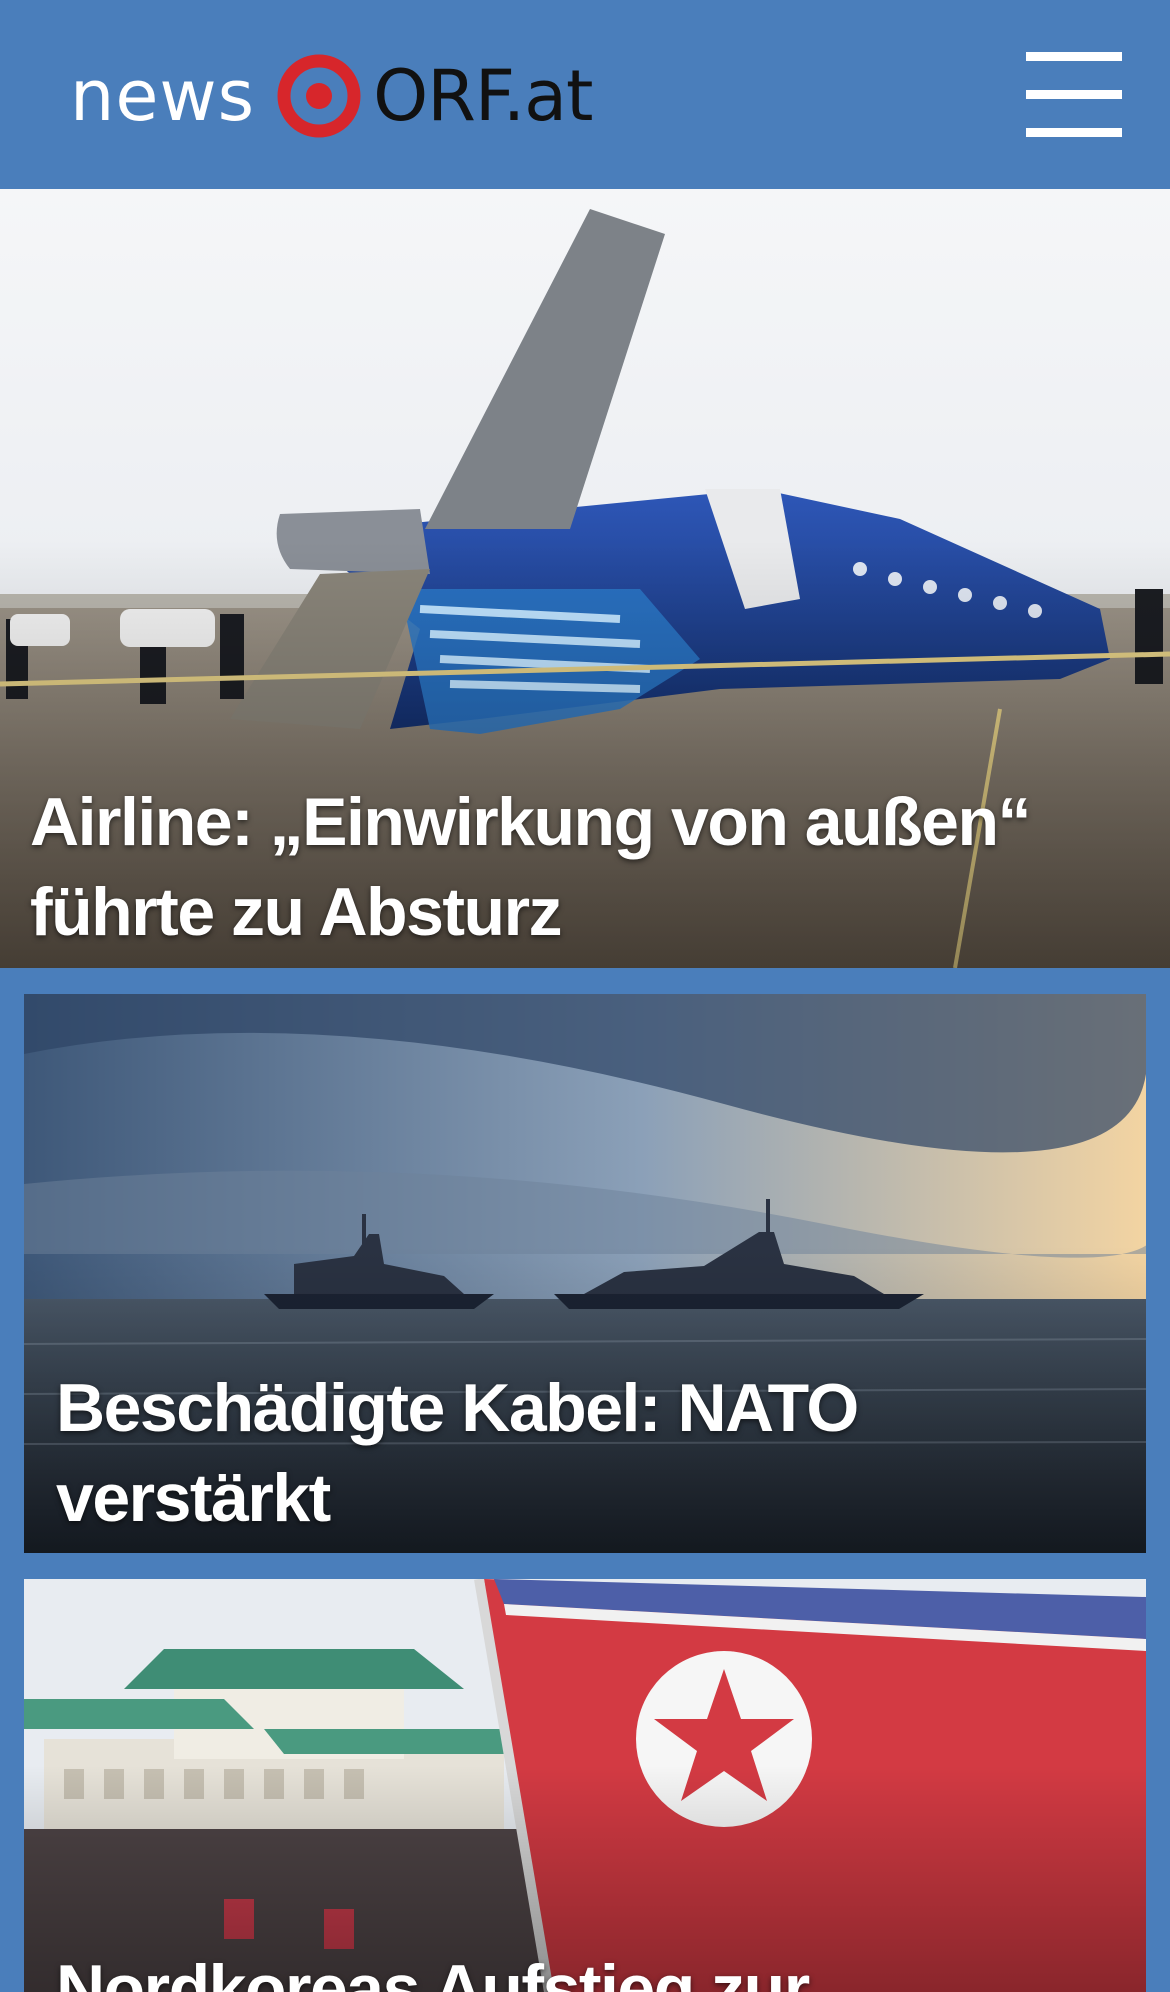  Describe the element at coordinates (433, 1971) in the screenshot. I see `story-headline: Nordkoreas Aufstieg zur` at that location.